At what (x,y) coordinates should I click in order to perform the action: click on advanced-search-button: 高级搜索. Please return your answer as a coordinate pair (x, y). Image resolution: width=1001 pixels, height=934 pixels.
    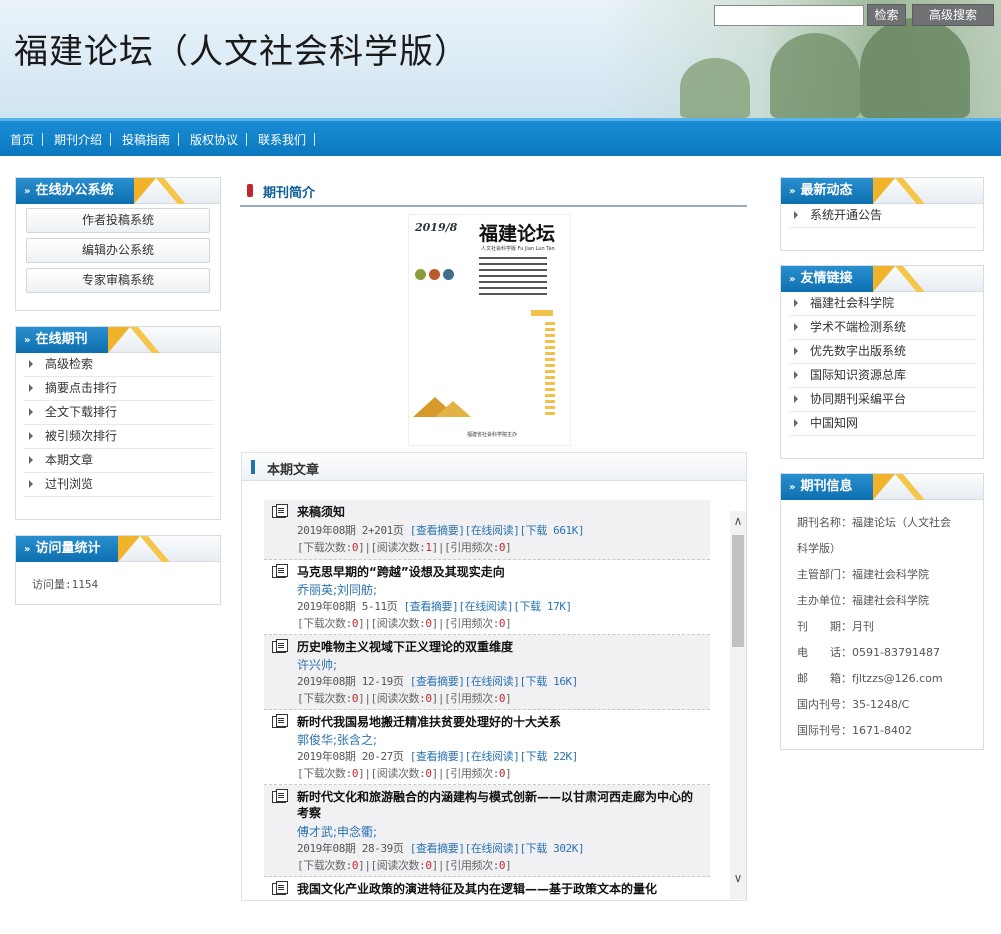
    Looking at the image, I should click on (953, 15).